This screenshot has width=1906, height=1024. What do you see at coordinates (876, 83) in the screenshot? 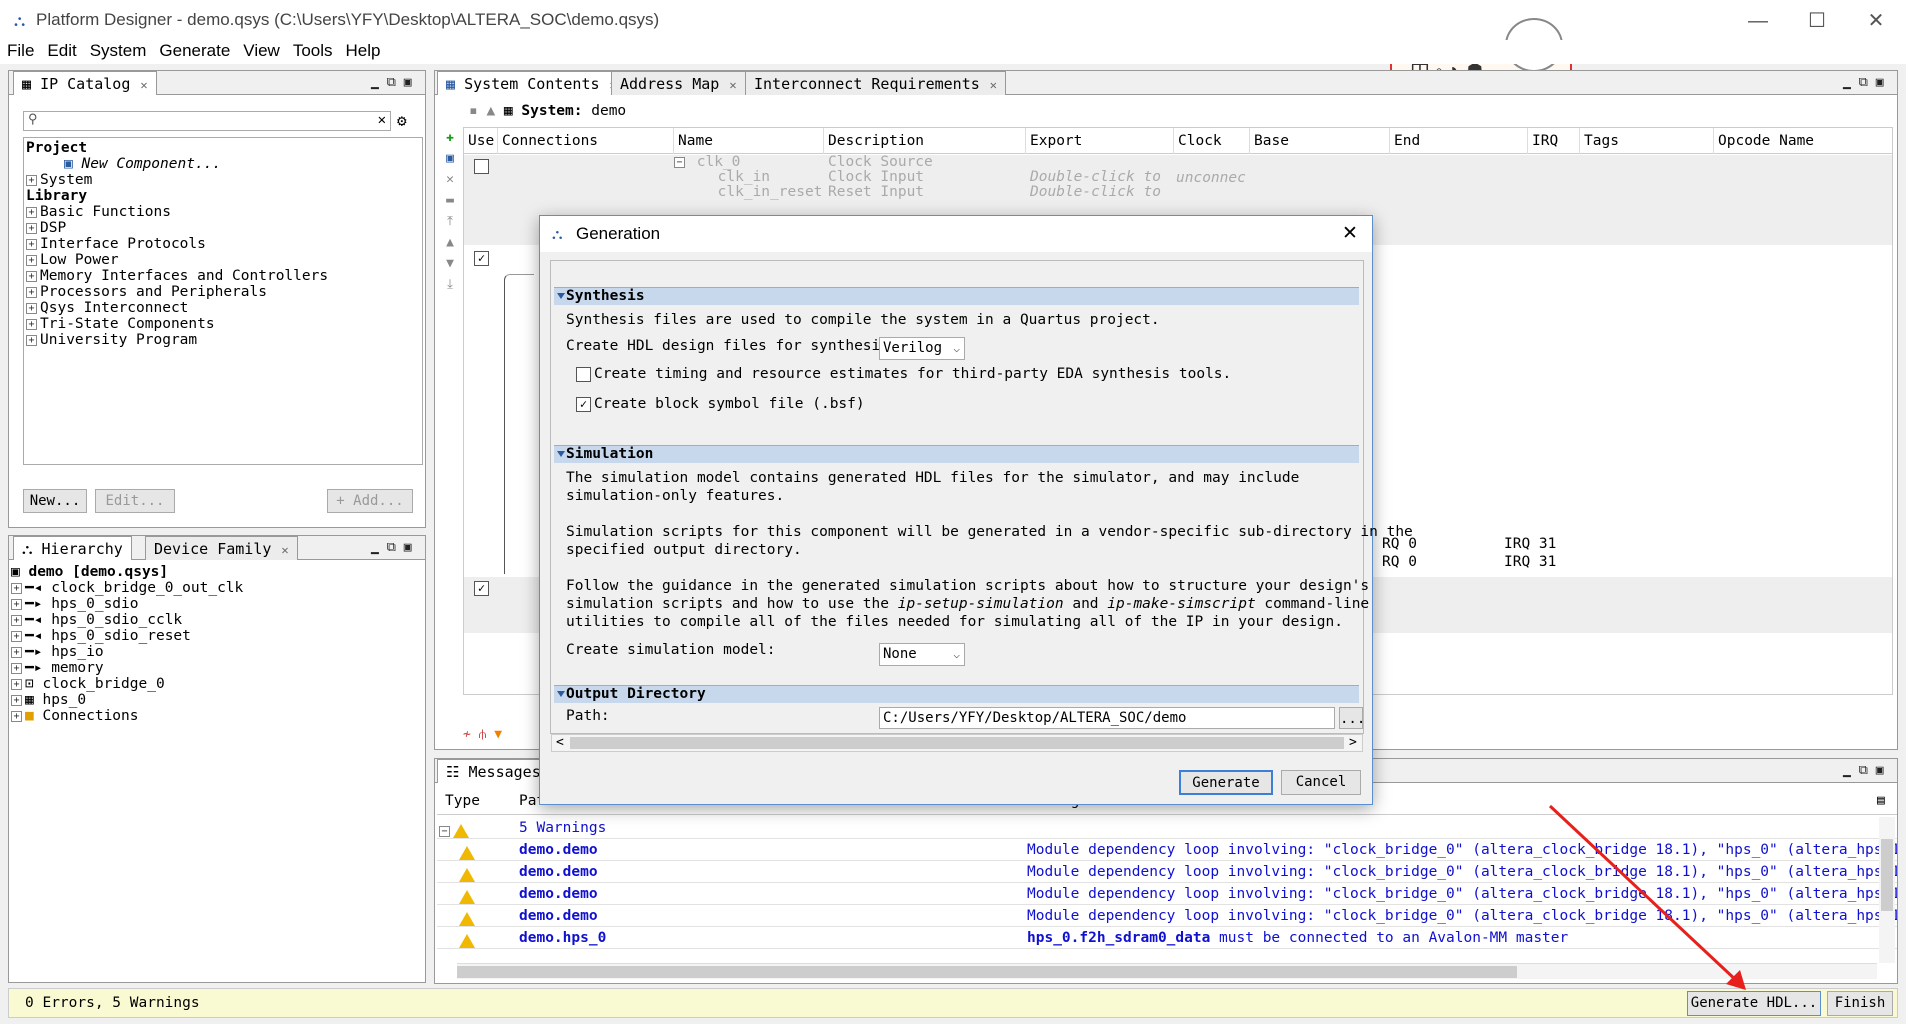
I see `tab-interconnect-requirements: Interconnect Requirements ✕` at bounding box center [876, 83].